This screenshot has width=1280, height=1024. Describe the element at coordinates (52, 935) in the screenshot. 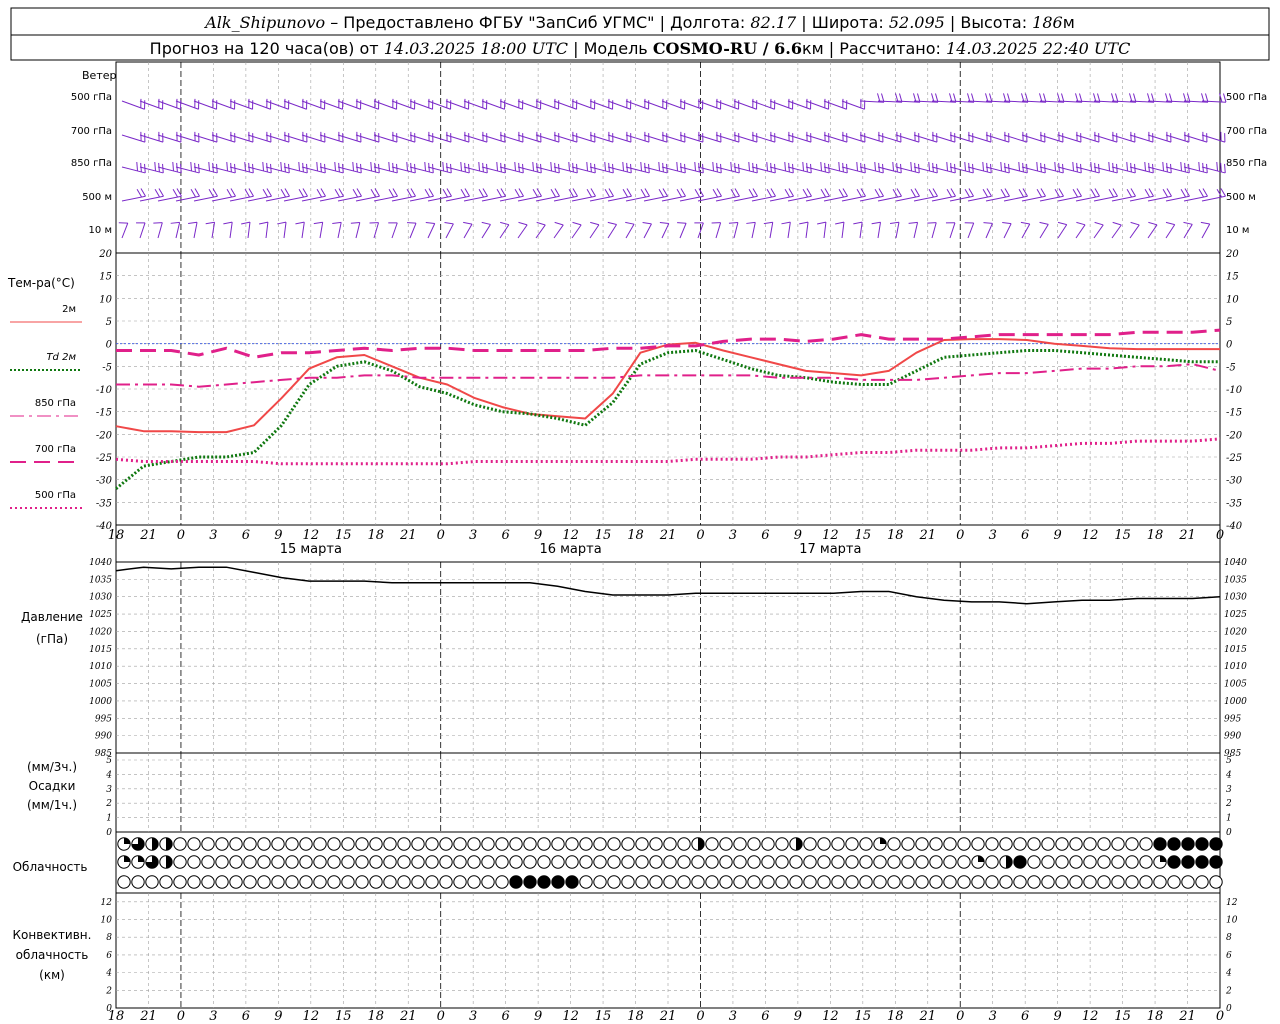

I see `conv-title: Конвективн.` at that location.